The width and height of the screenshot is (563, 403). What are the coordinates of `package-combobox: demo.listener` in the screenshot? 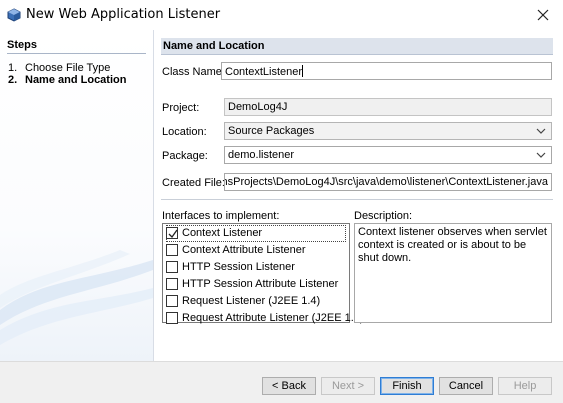 It's located at (388, 155).